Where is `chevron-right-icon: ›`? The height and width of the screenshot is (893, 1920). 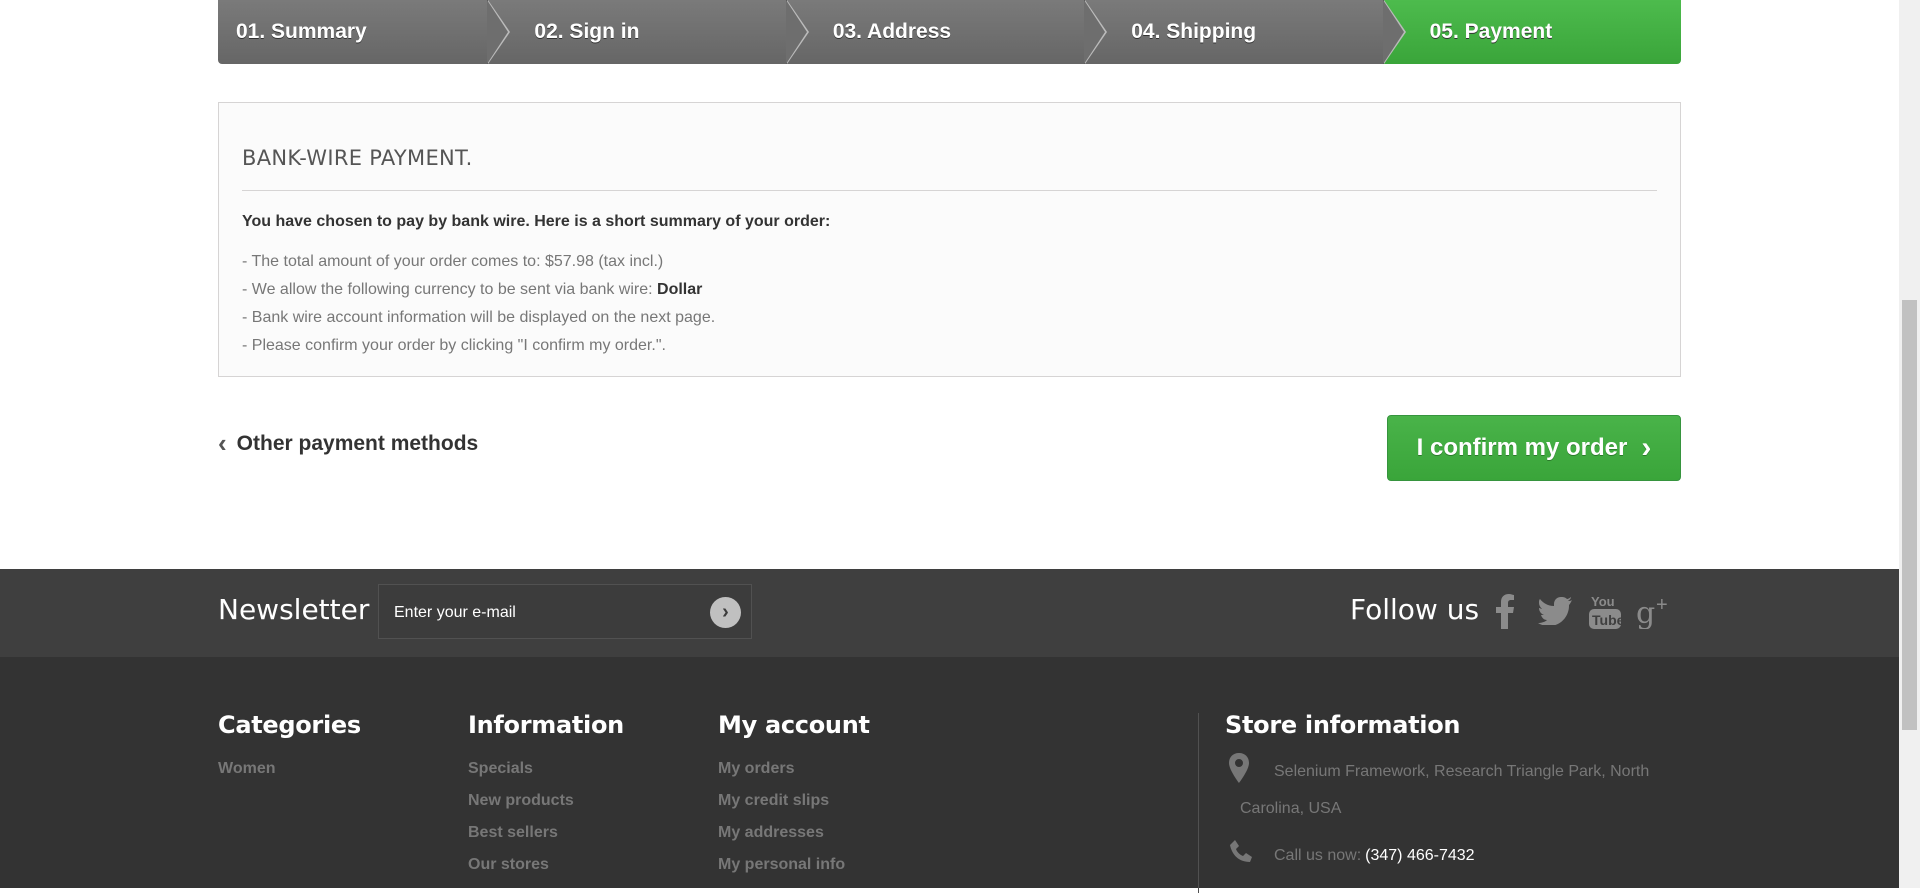
chevron-right-icon: › is located at coordinates (1646, 447).